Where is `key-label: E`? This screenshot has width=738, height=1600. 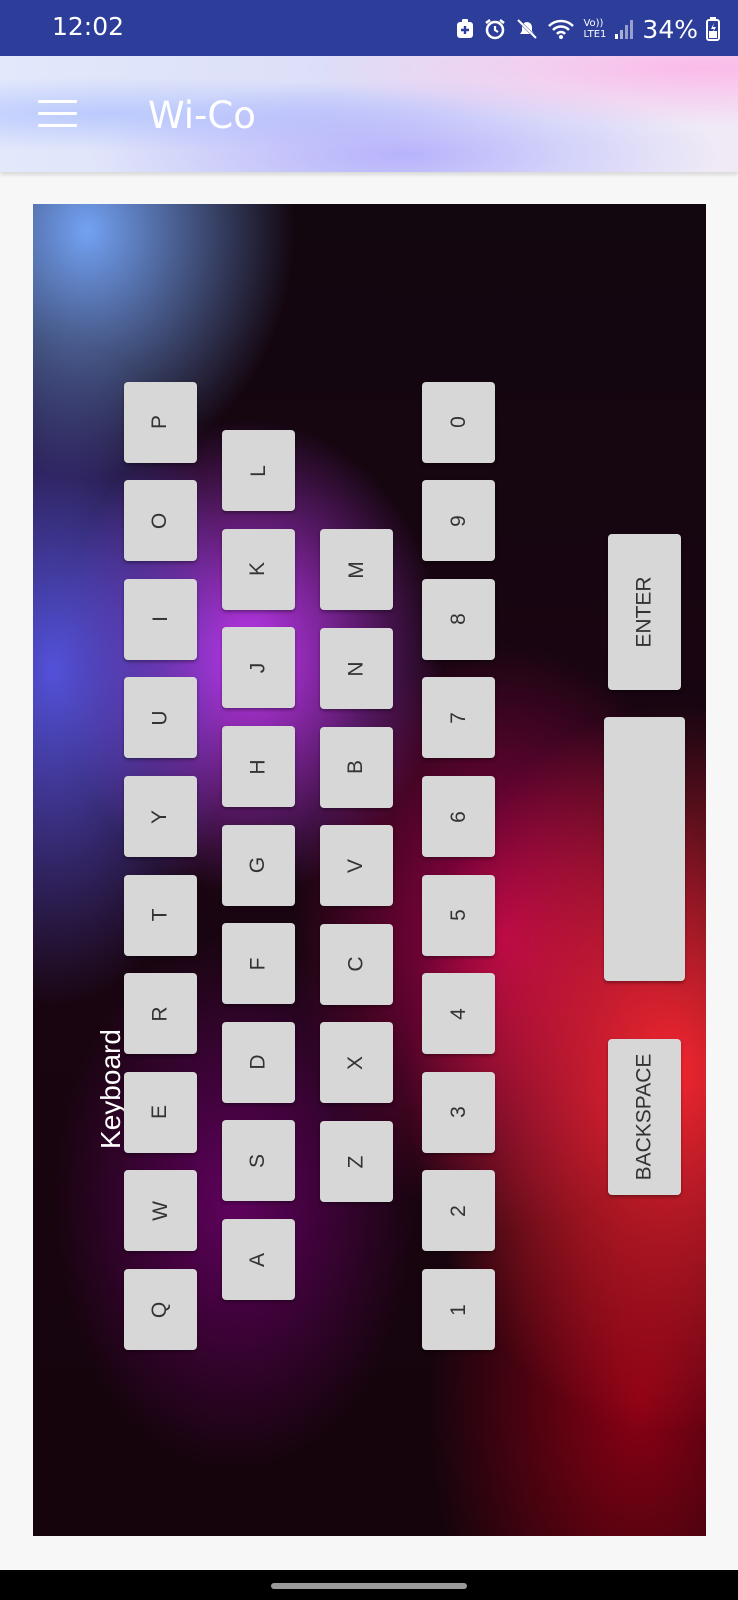
key-label: E is located at coordinates (160, 1112).